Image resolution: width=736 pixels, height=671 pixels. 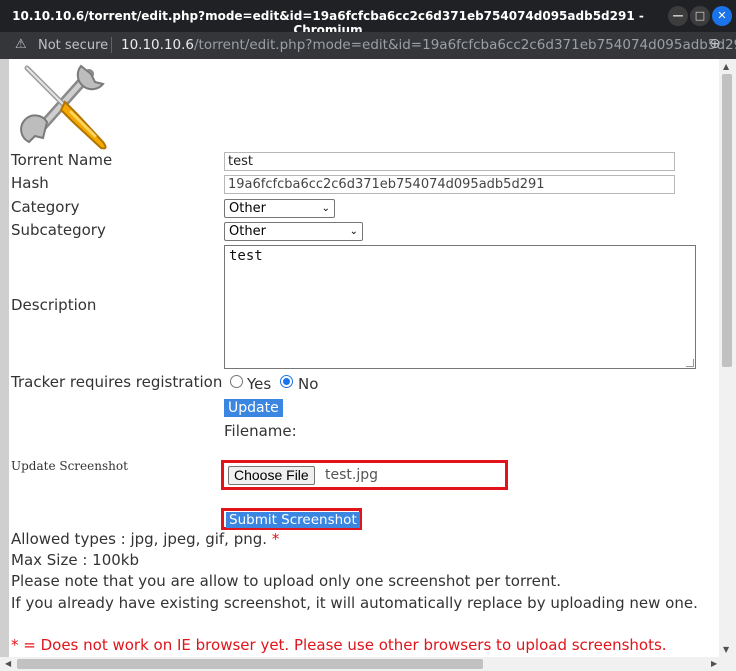 What do you see at coordinates (271, 475) in the screenshot?
I see `choose-file-button: Choose File` at bounding box center [271, 475].